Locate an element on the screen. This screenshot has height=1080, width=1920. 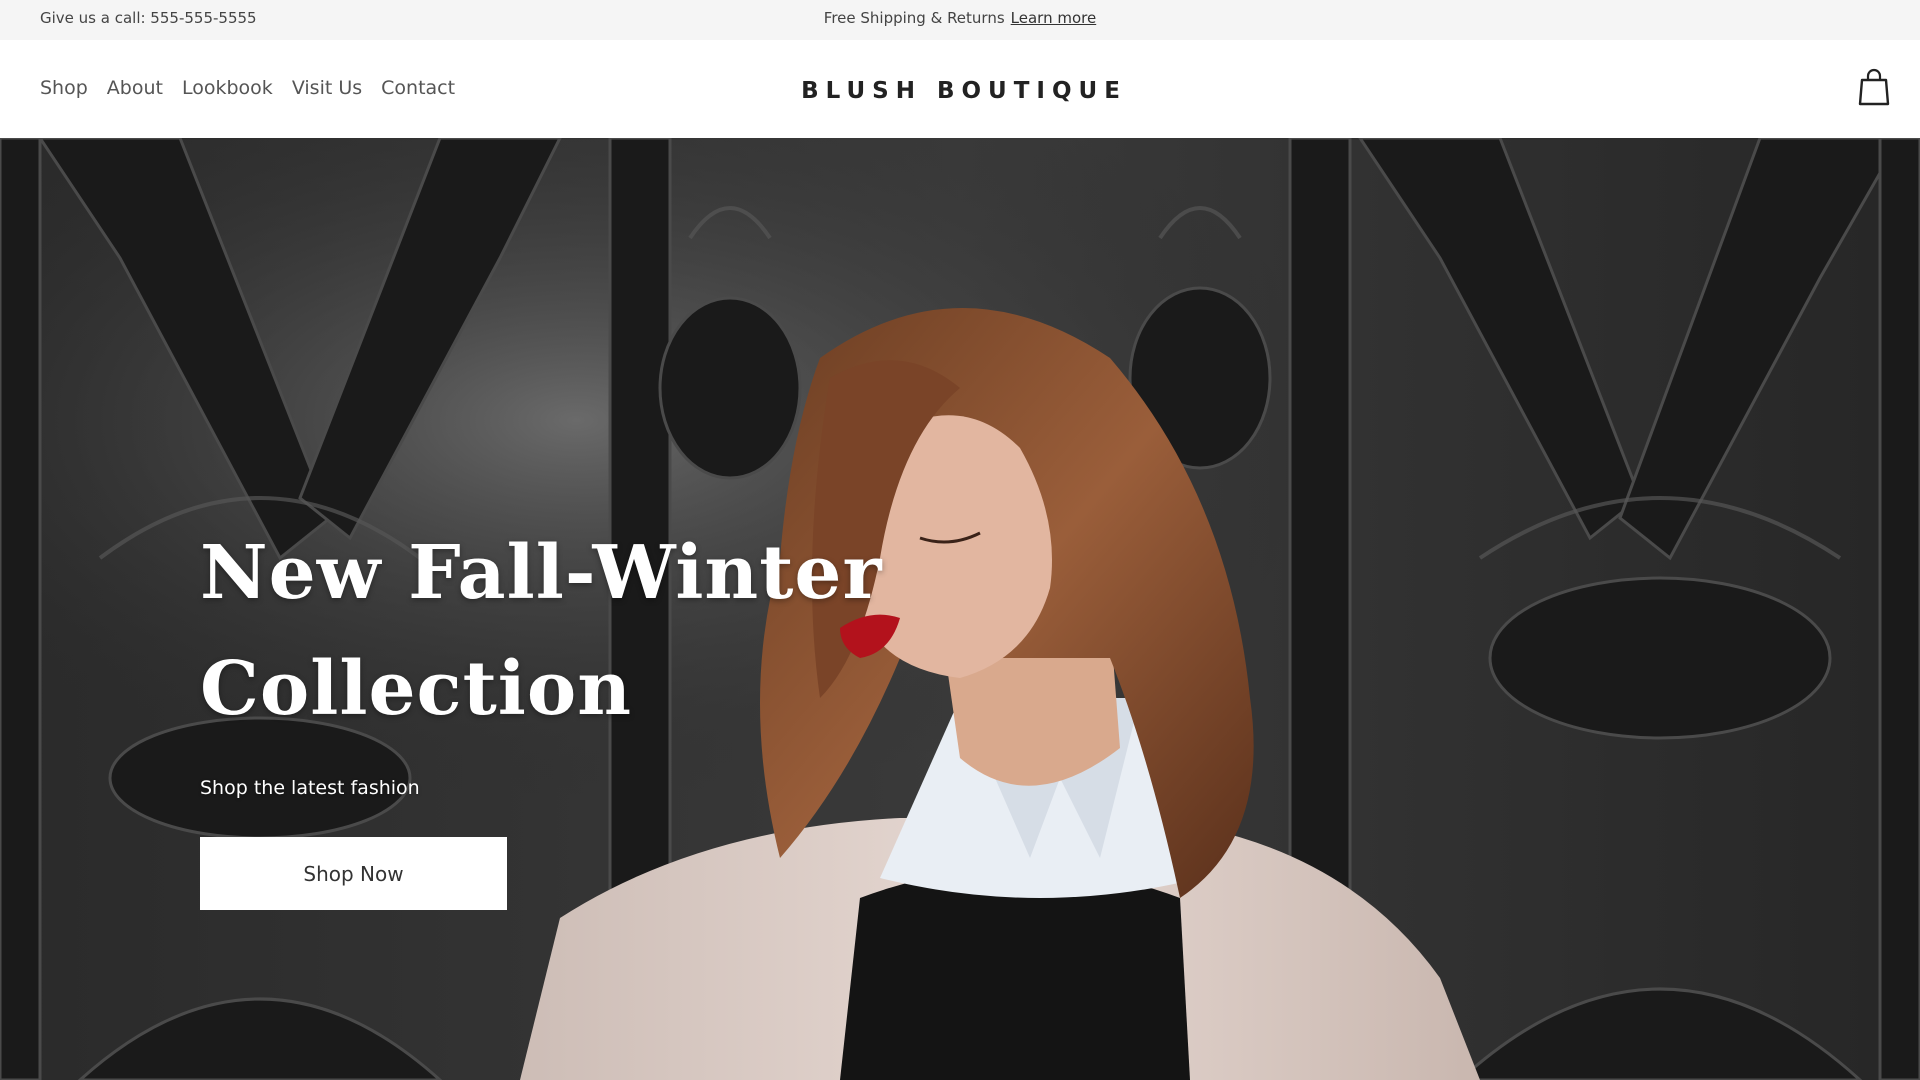
promo-text: Free Shipping & Returns is located at coordinates (914, 18).